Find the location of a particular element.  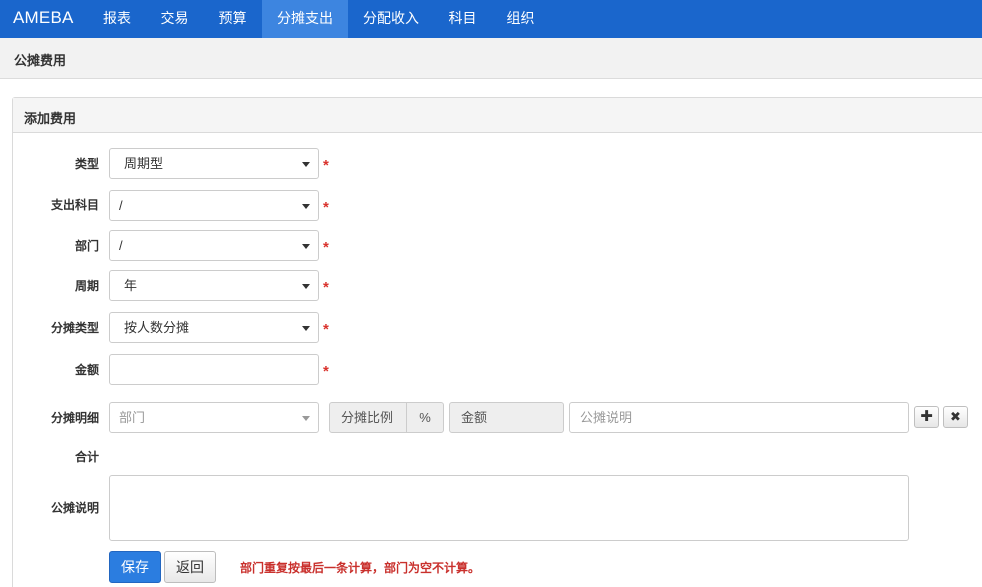

nav-item-allocated-income: 分配收入 is located at coordinates (391, 19).